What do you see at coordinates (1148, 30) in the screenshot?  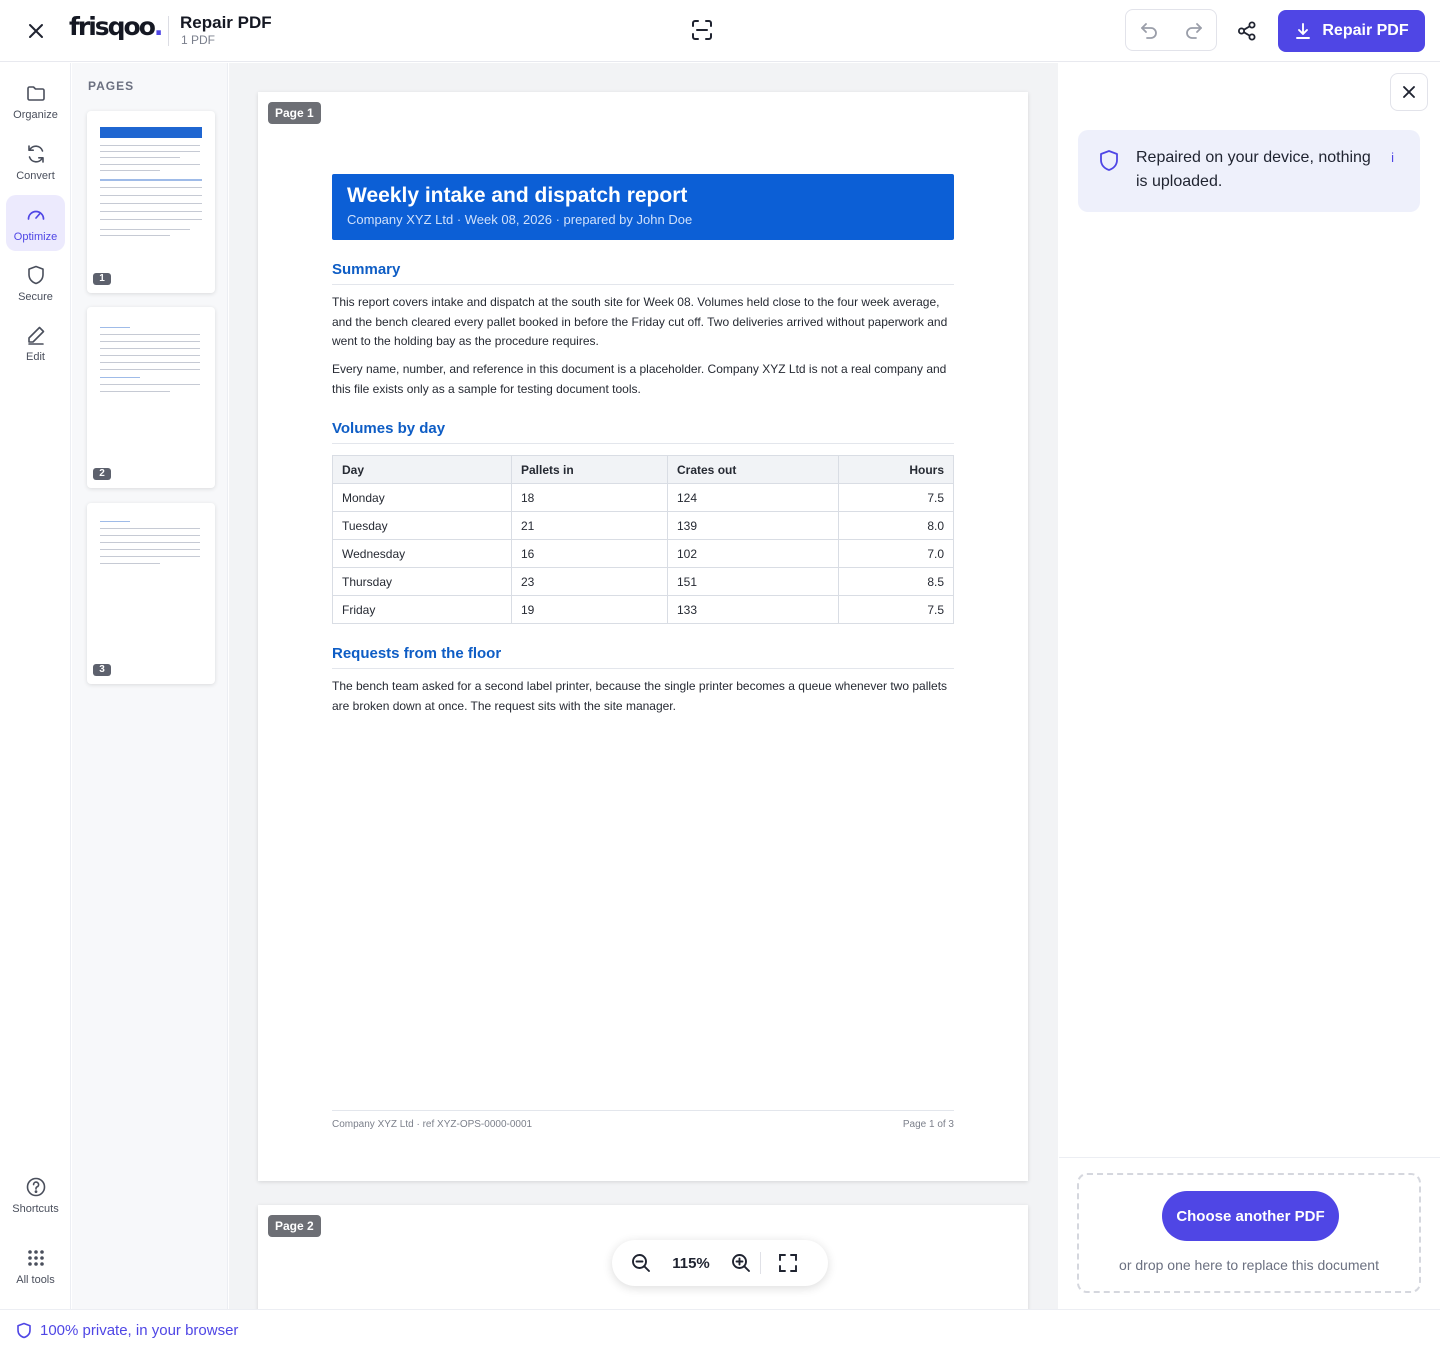 I see `undo-button` at bounding box center [1148, 30].